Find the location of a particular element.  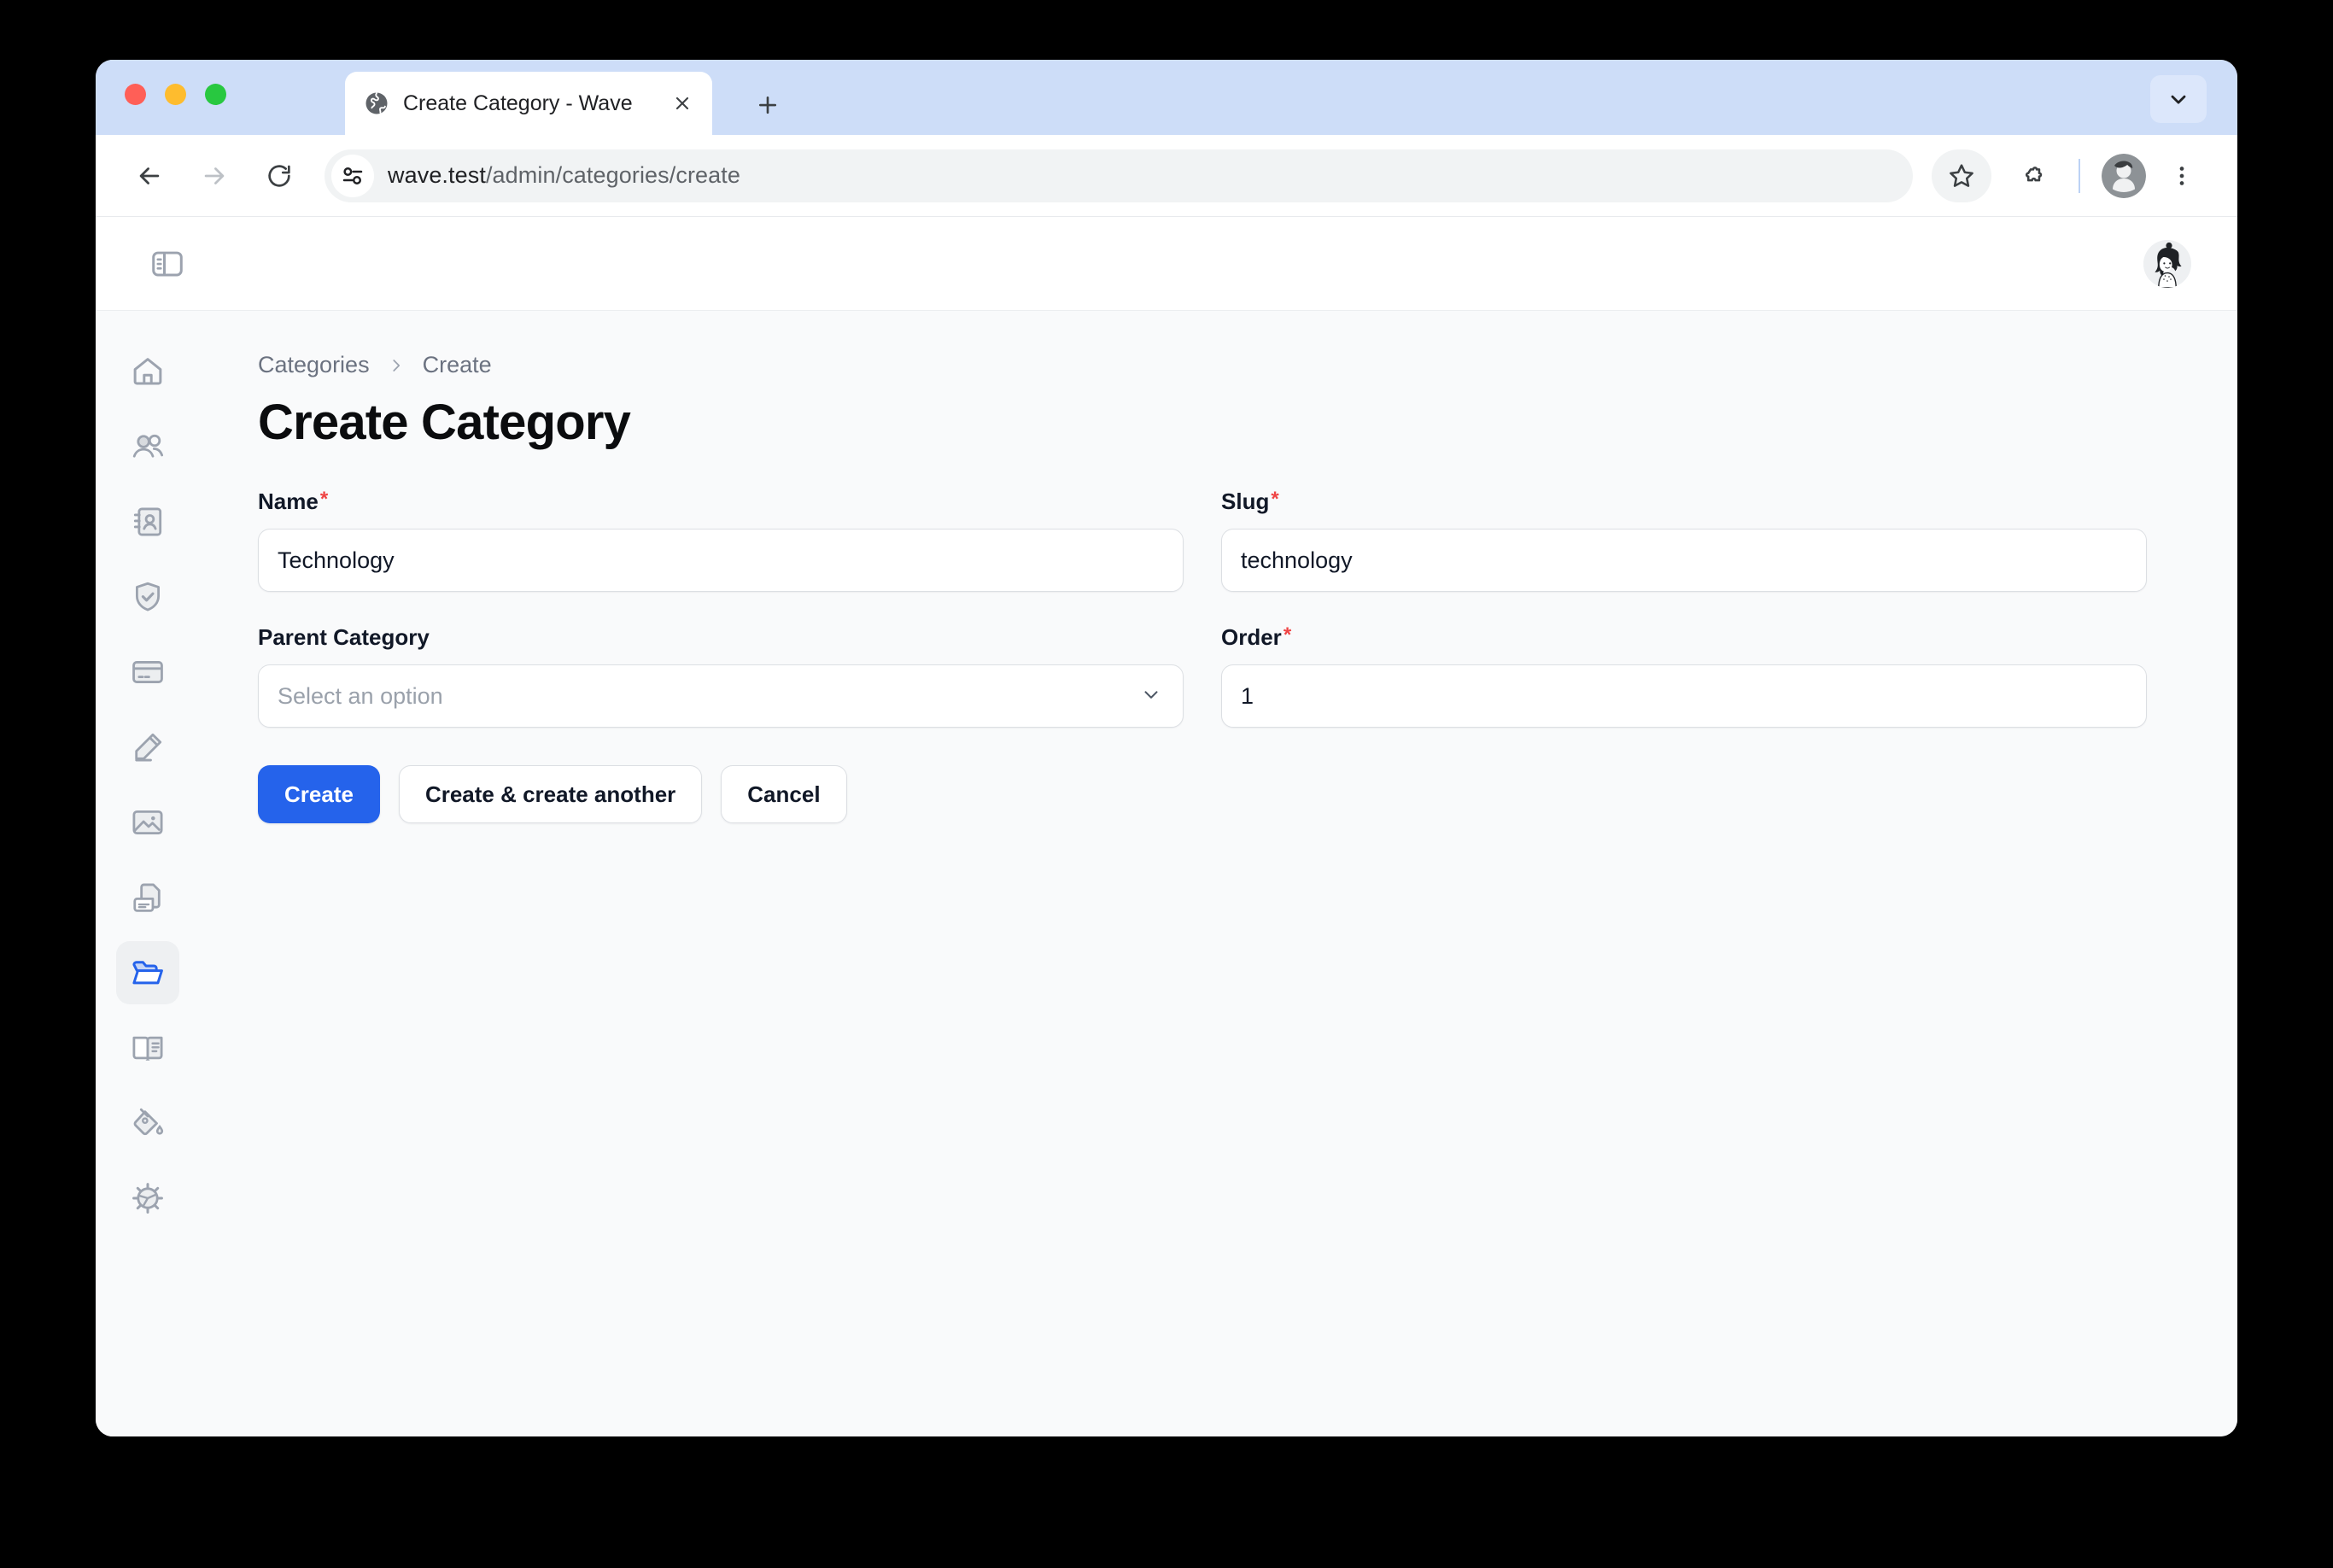

folder-open-icon is located at coordinates (147, 973).